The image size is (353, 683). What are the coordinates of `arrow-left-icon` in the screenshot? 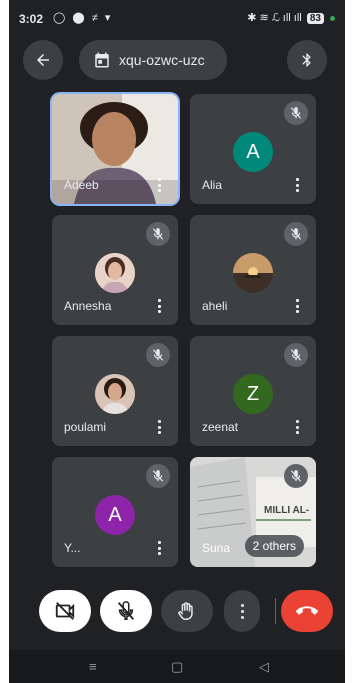 It's located at (43, 60).